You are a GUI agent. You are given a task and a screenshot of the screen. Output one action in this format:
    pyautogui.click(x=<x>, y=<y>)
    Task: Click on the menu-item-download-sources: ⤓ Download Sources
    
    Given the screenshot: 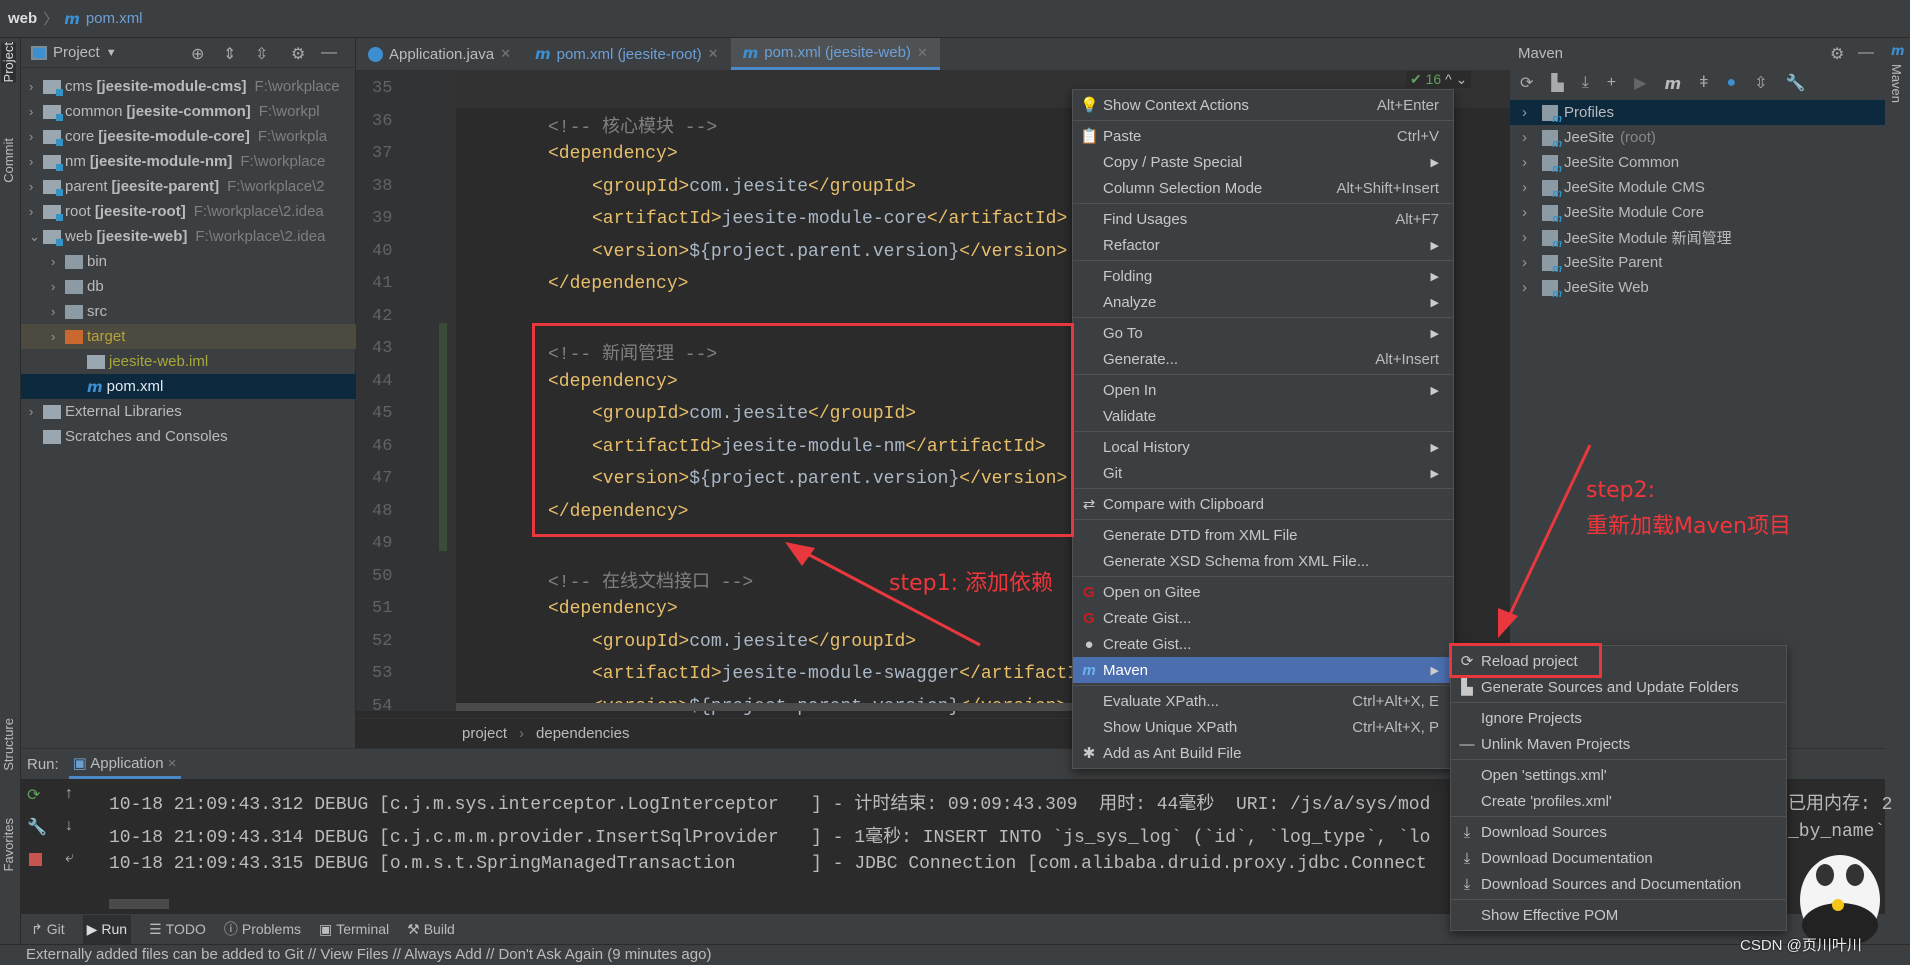 What is the action you would take?
    pyautogui.click(x=1618, y=832)
    